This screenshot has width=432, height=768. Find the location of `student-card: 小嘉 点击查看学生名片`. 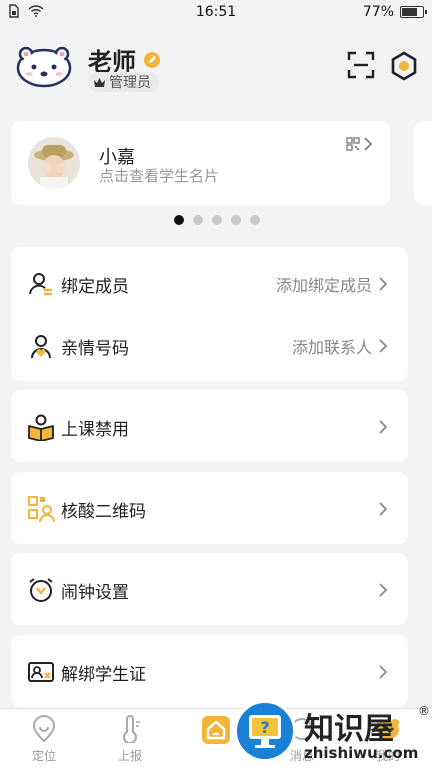

student-card: 小嘉 点击查看学生名片 is located at coordinates (200, 163).